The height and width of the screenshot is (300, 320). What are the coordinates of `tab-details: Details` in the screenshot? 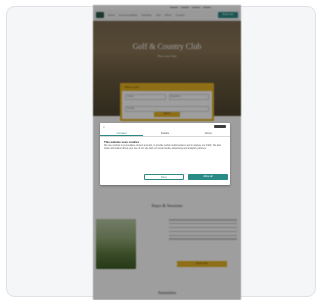 It's located at (164, 133).